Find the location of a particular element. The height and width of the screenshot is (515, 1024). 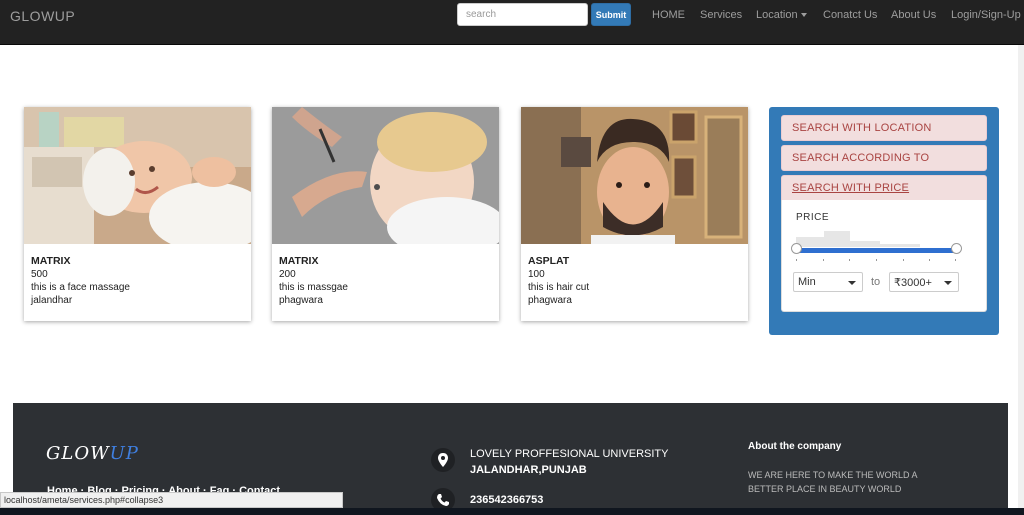

price-slider-range is located at coordinates (876, 250).